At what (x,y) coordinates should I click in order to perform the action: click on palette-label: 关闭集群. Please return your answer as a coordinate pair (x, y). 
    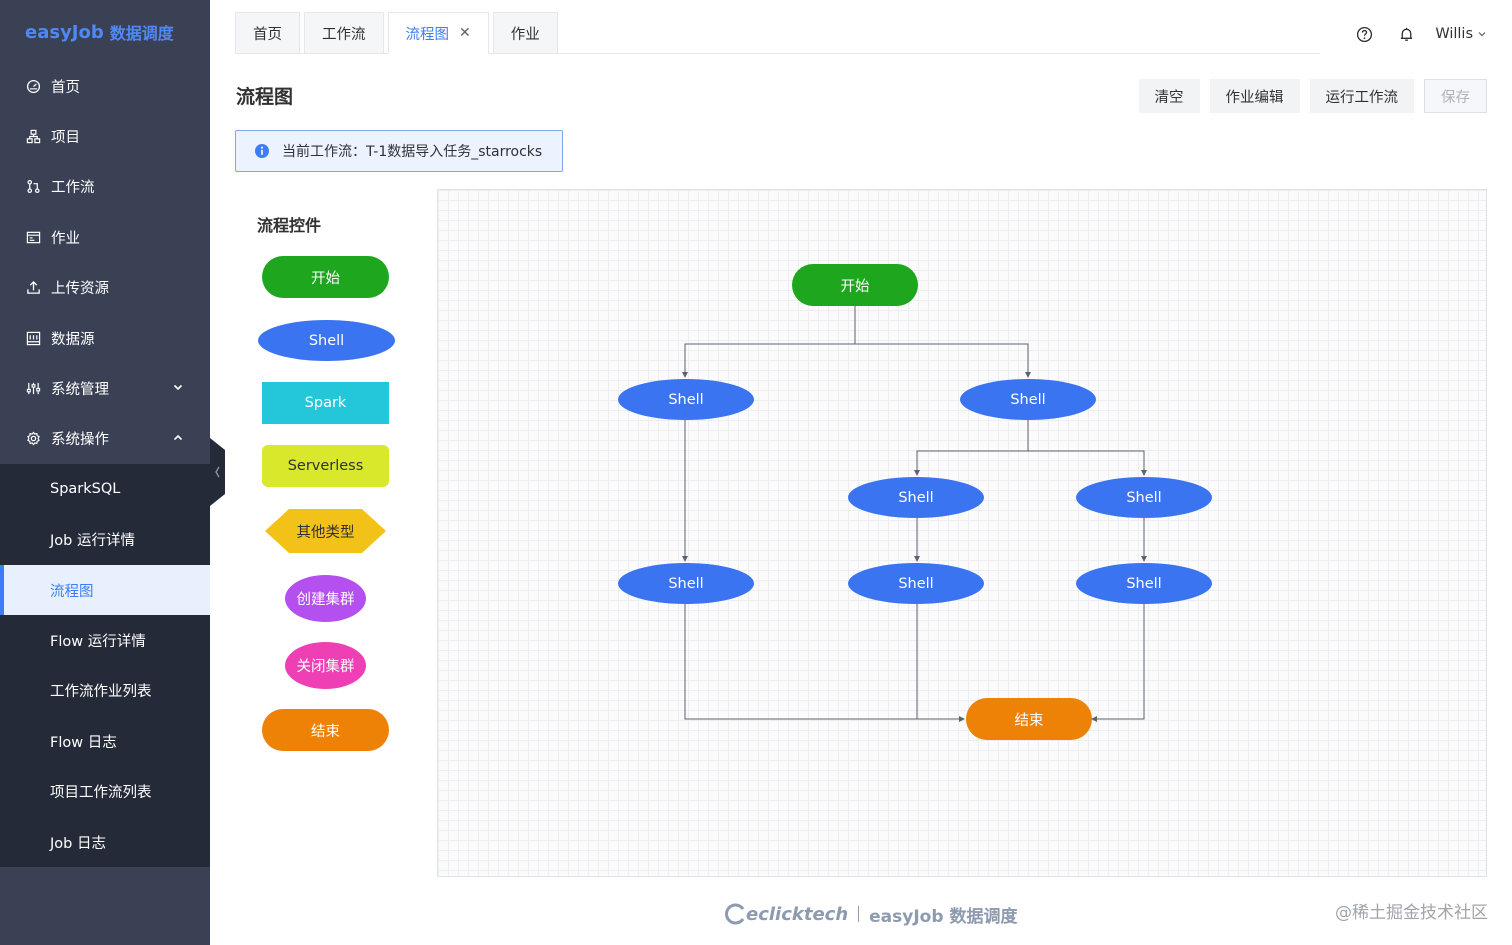
    Looking at the image, I should click on (325, 667).